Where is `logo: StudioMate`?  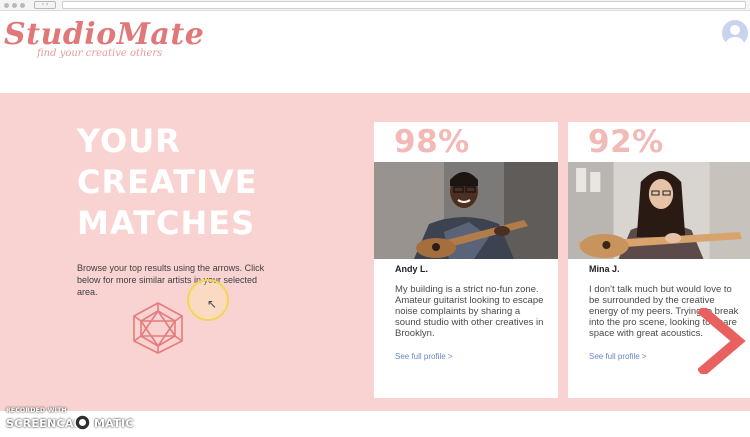
logo: StudioMate is located at coordinates (104, 34).